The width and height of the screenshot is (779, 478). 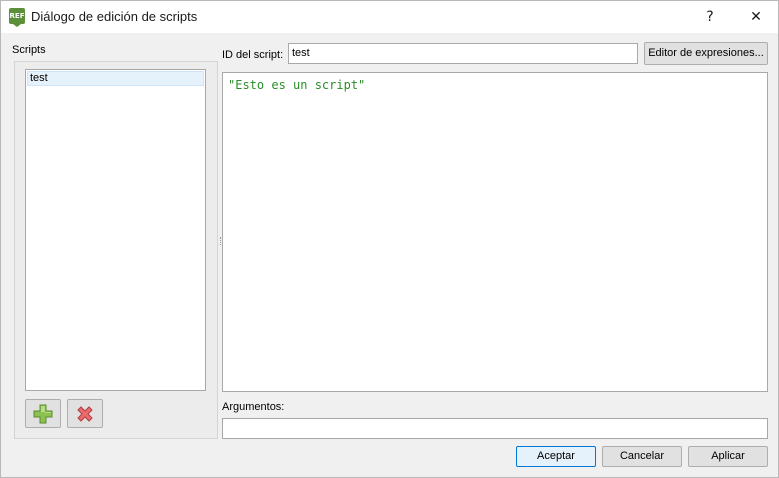 What do you see at coordinates (556, 456) in the screenshot?
I see `accept-button: Aceptar` at bounding box center [556, 456].